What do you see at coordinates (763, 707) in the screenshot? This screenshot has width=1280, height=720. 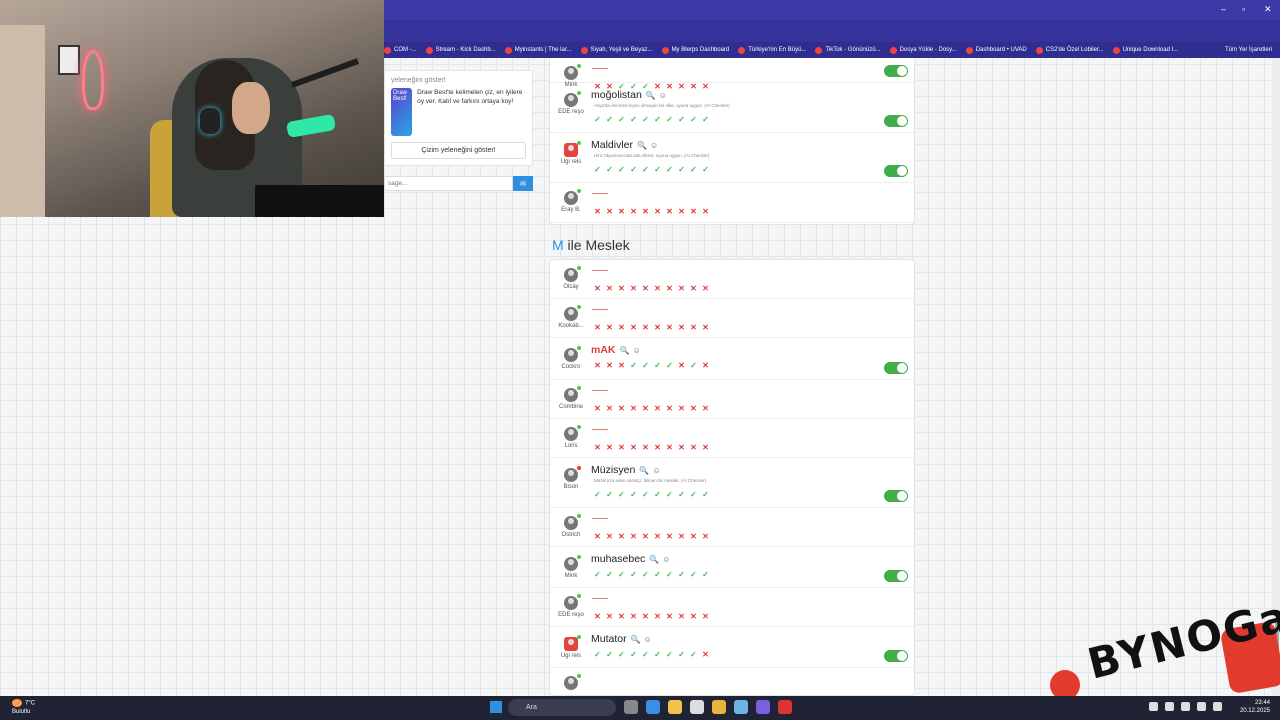 I see `discord-icon` at bounding box center [763, 707].